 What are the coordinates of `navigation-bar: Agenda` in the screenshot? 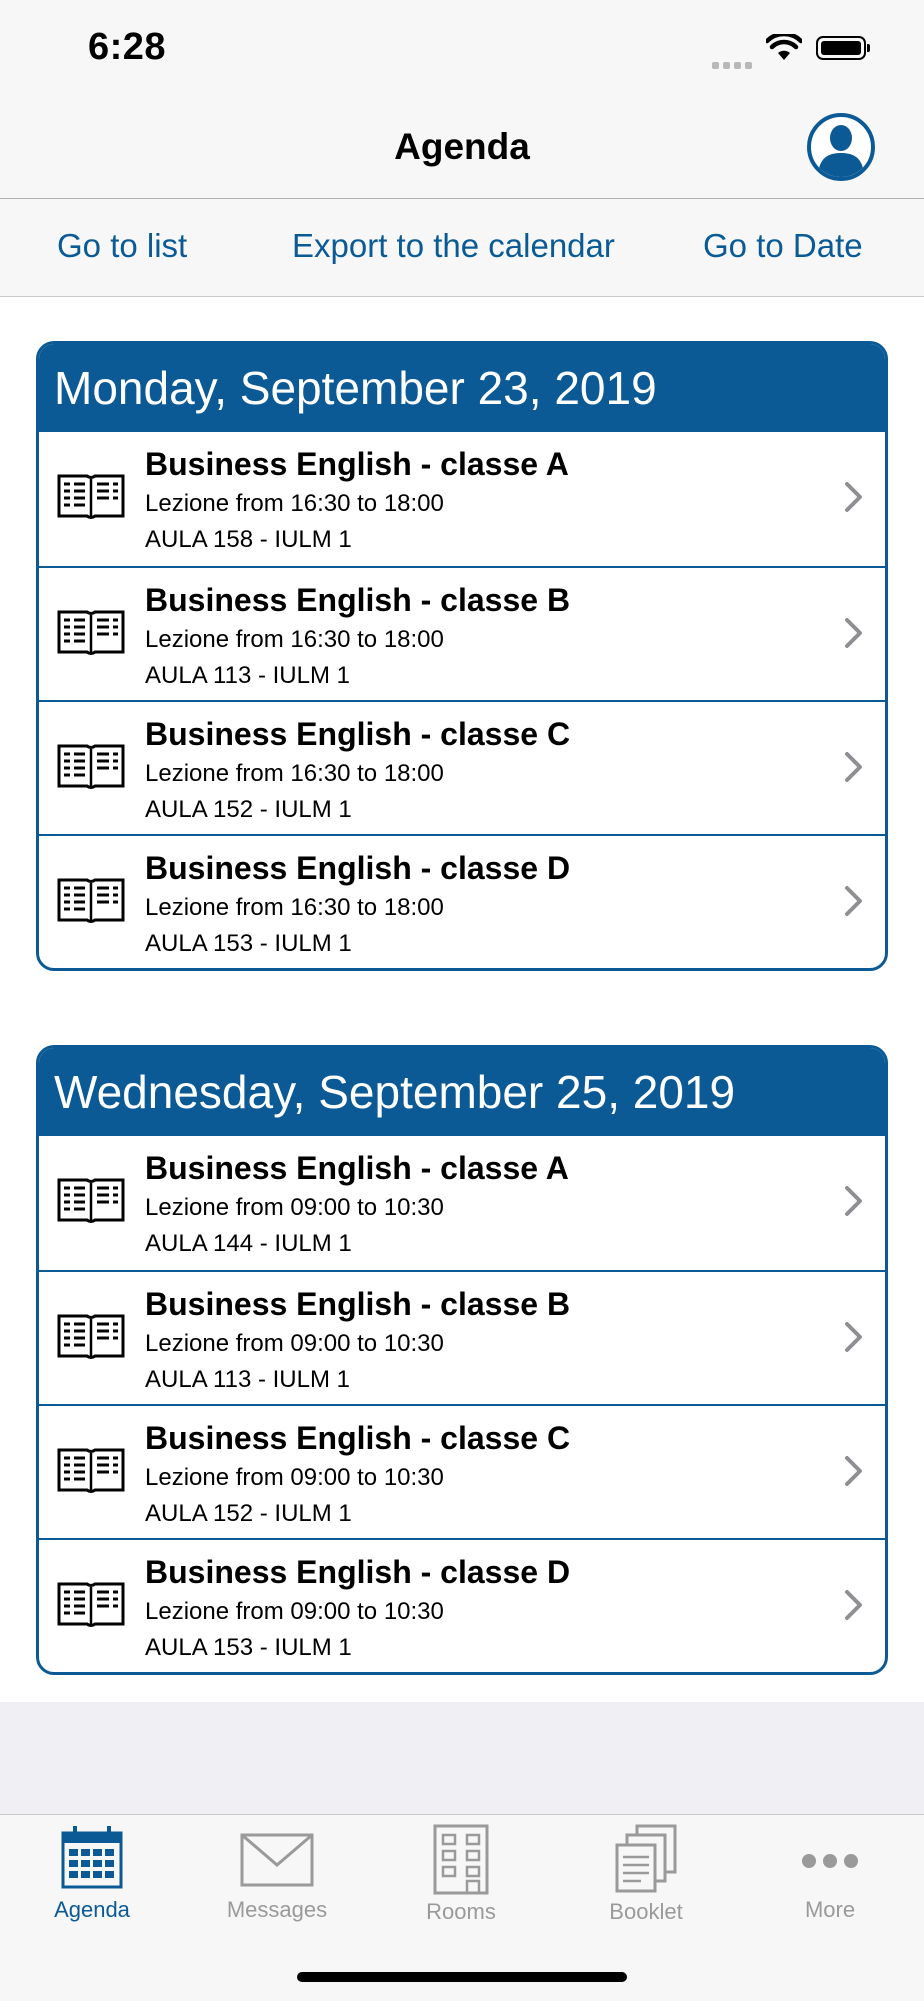 It's located at (462, 149).